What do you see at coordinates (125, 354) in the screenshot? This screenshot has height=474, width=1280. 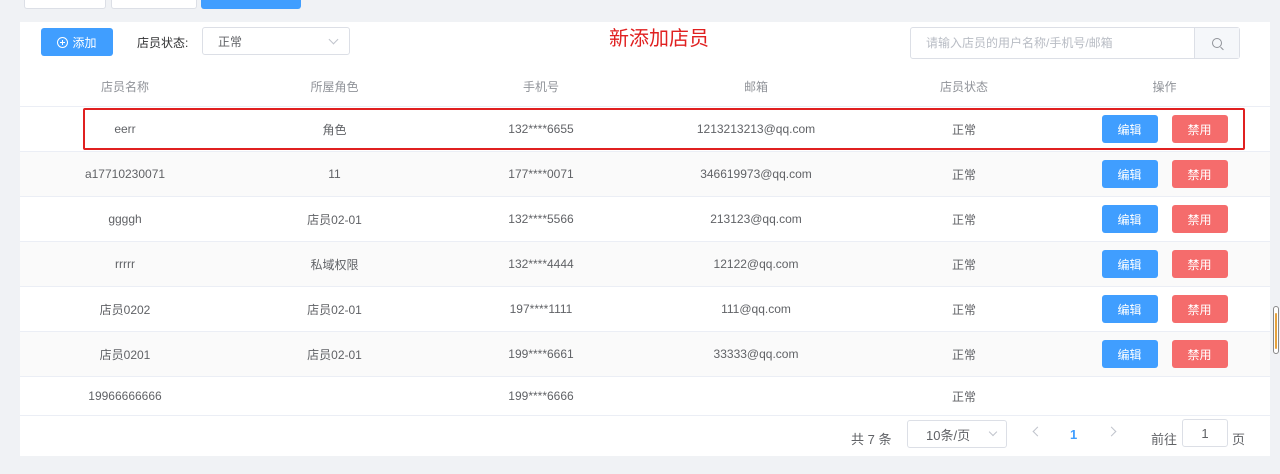 I see `cell-staff-name: 店员0201` at bounding box center [125, 354].